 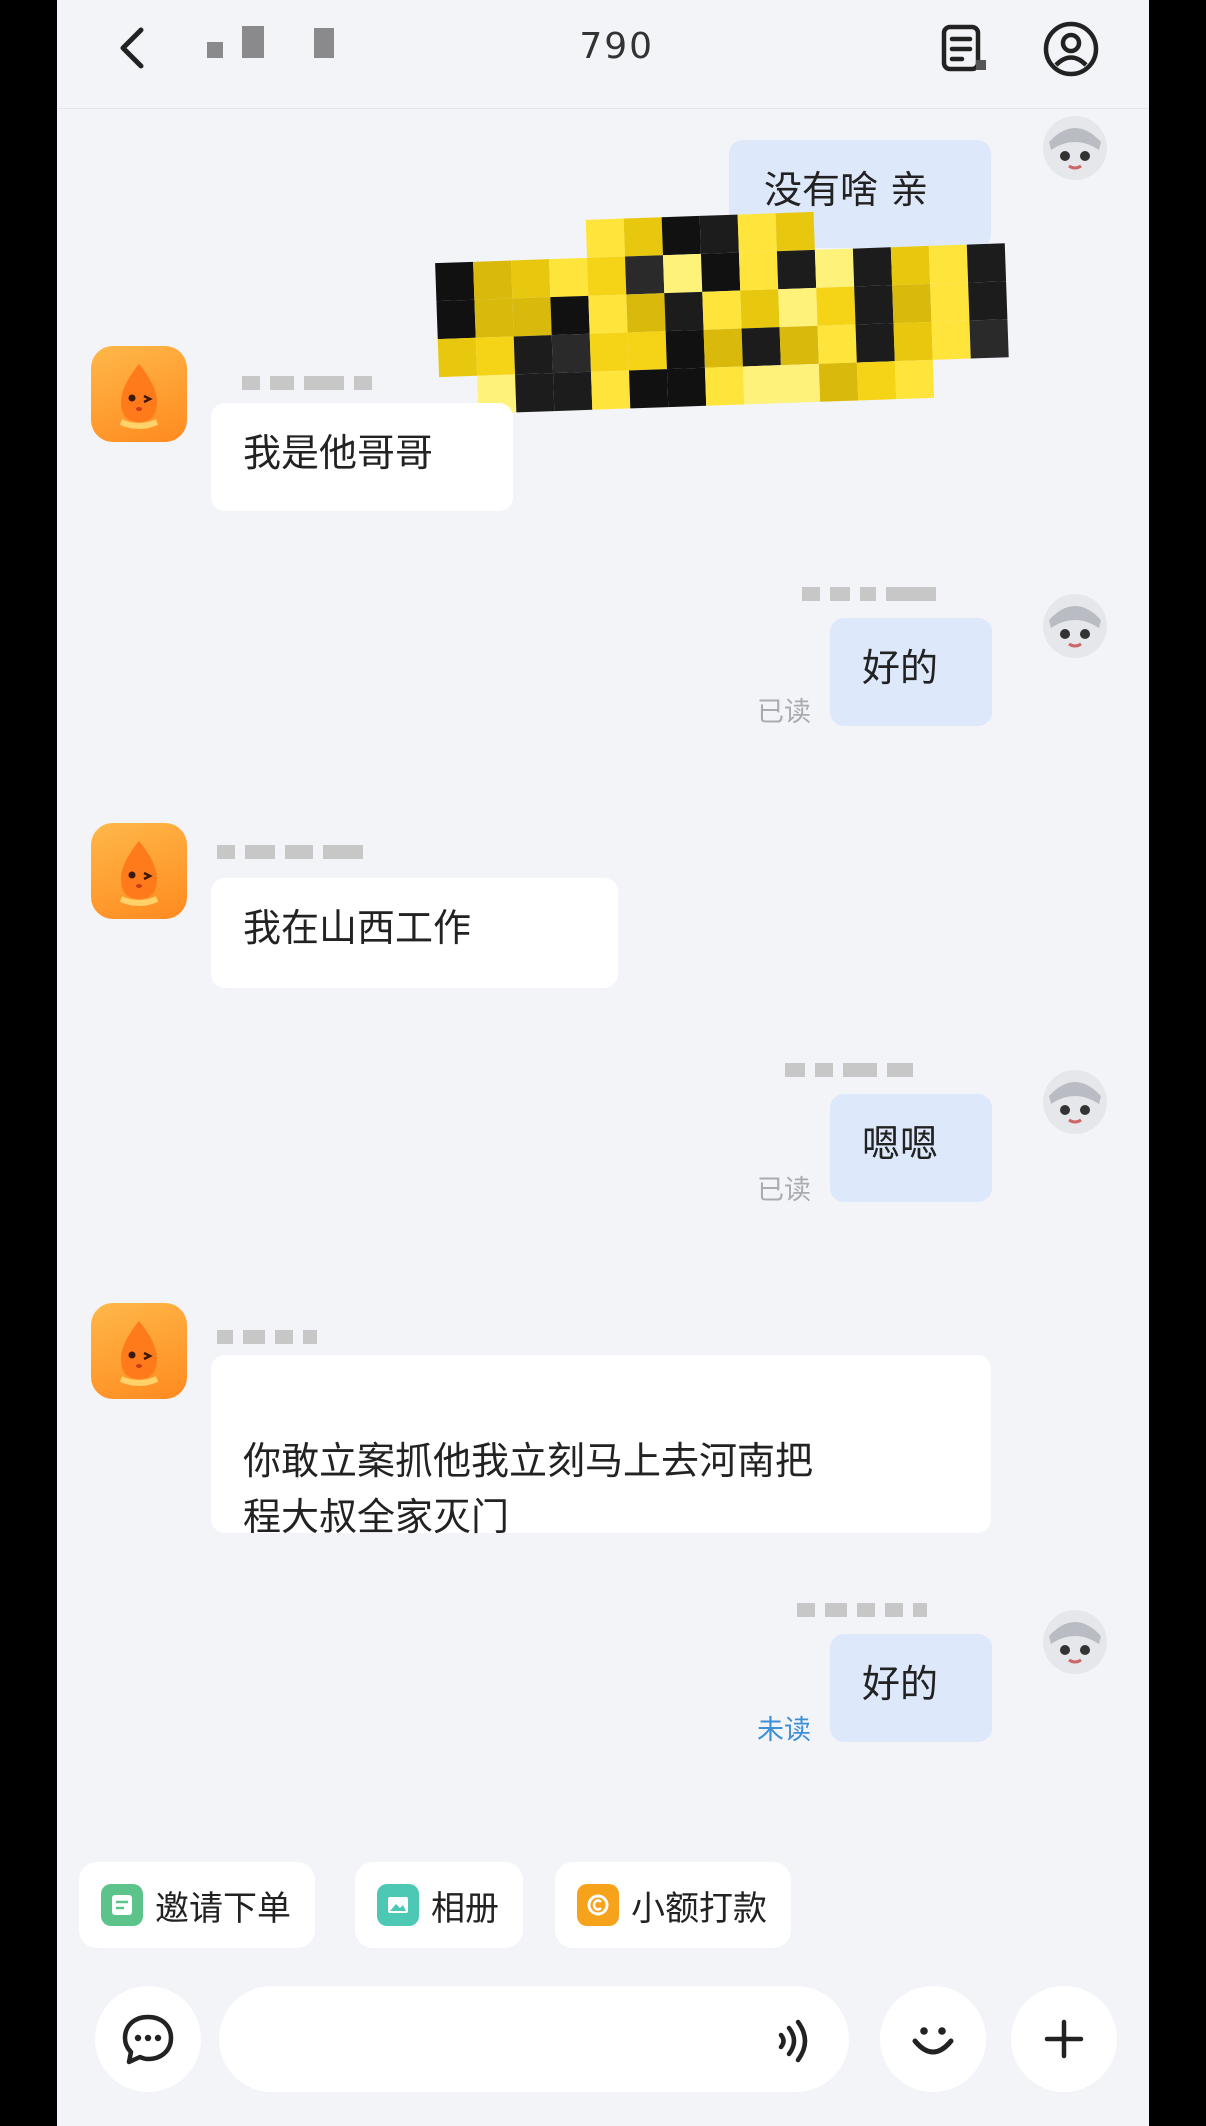 I want to click on chat-header: 790, so click(x=603, y=54).